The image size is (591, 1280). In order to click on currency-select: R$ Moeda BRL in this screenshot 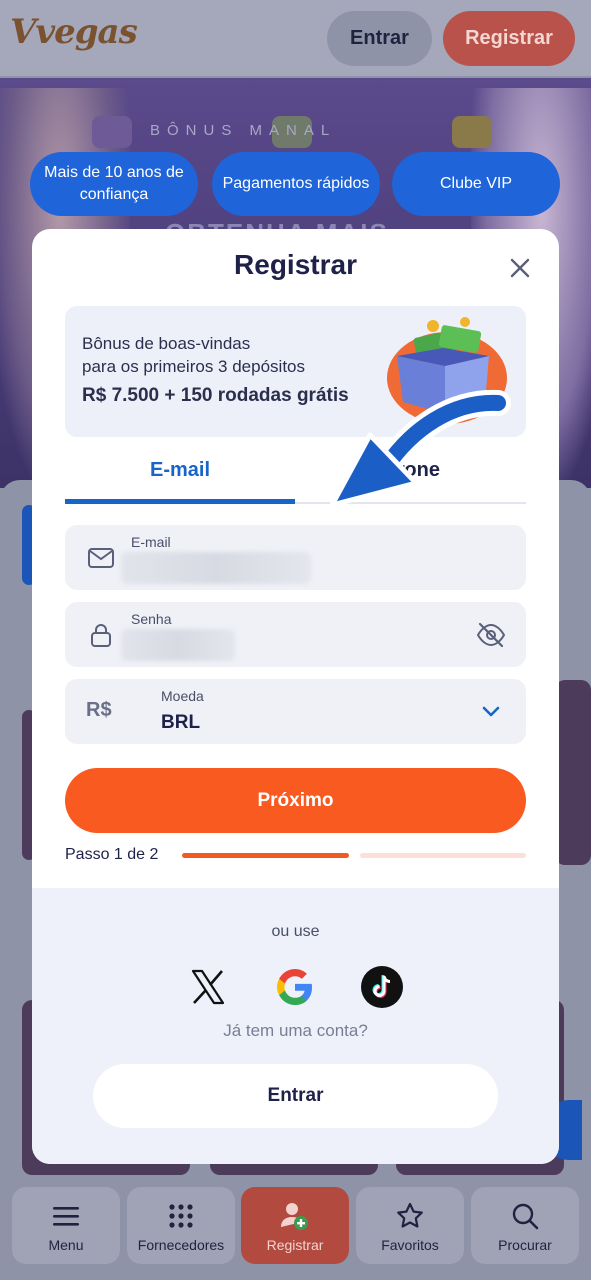, I will do `click(295, 711)`.